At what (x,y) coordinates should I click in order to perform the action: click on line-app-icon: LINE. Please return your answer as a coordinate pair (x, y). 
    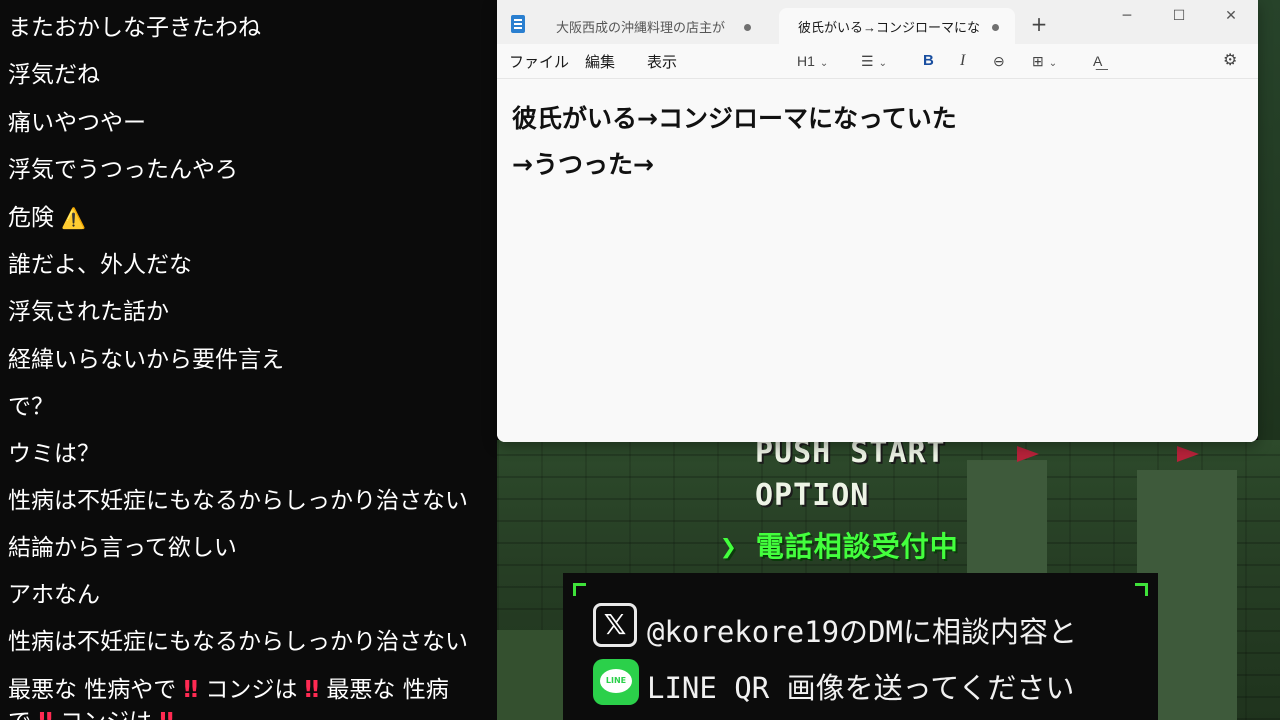
    Looking at the image, I should click on (616, 682).